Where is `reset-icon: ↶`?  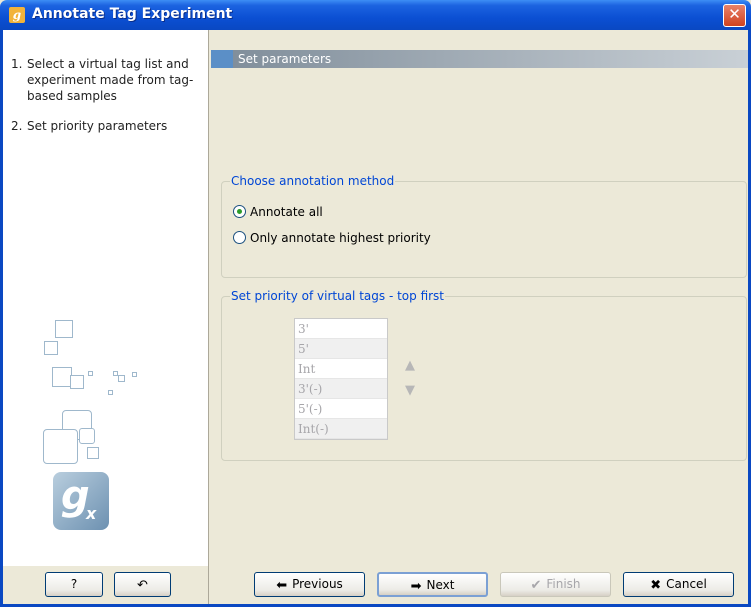
reset-icon: ↶ is located at coordinates (142, 585).